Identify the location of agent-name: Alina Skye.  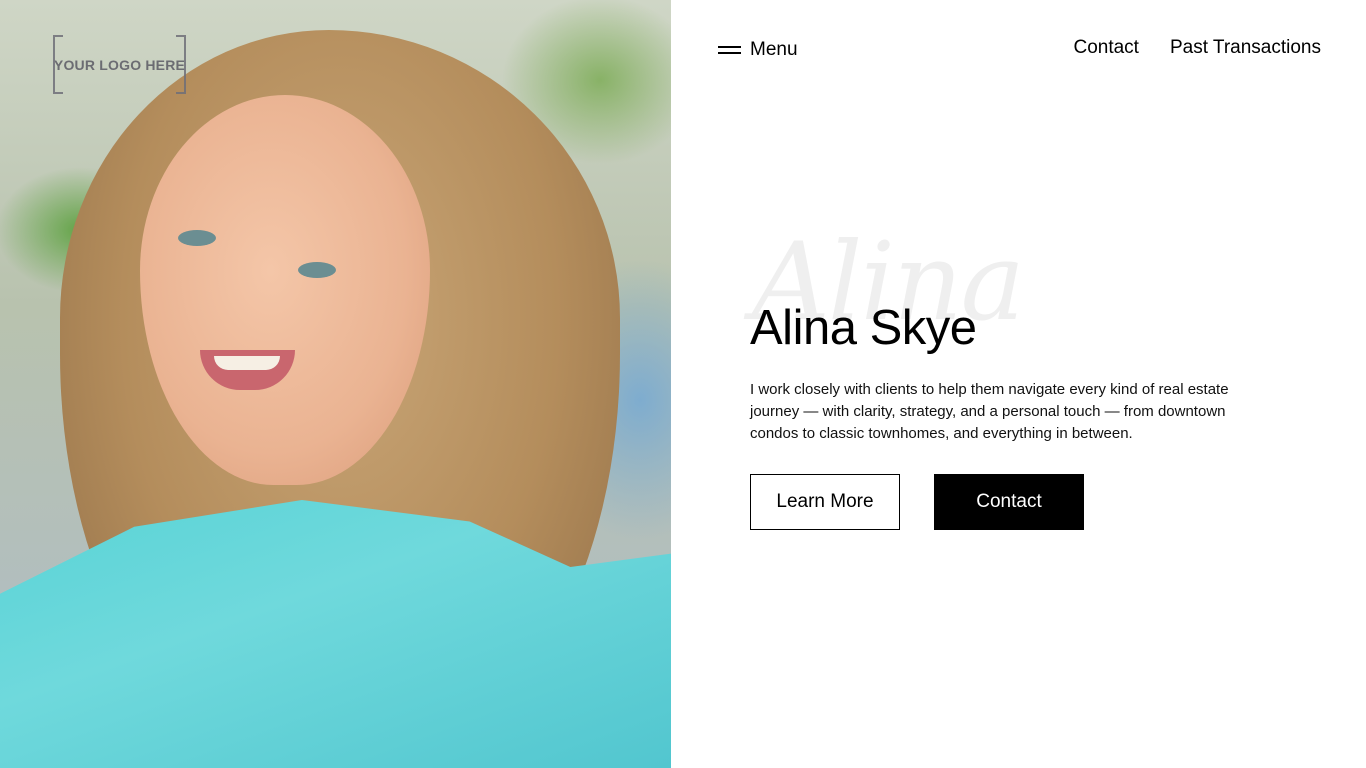
(863, 328).